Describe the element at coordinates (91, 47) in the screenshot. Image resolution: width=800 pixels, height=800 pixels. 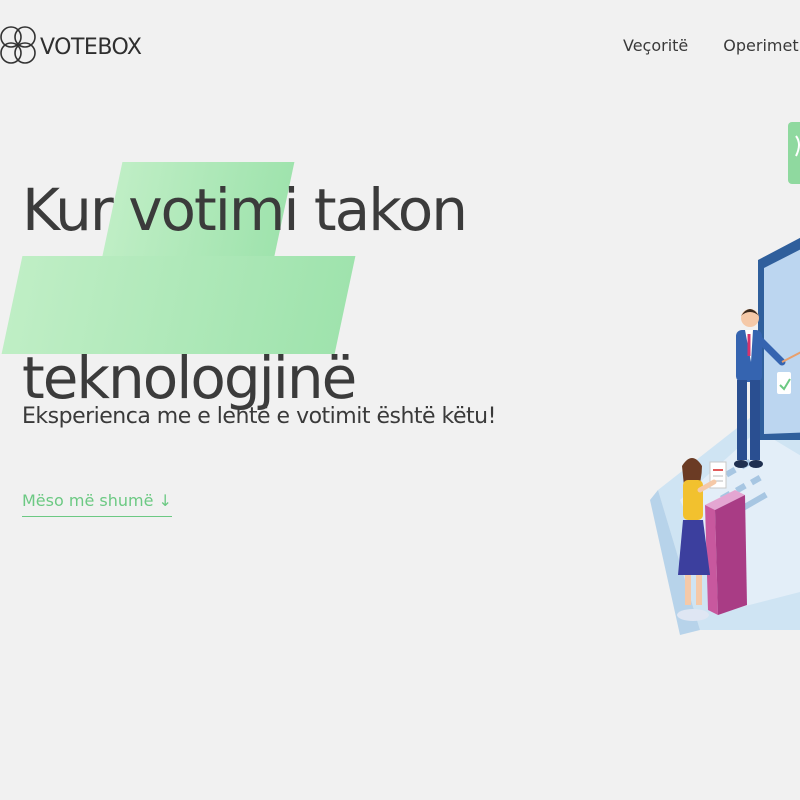
I see `brand-name: VOTEBOX` at that location.